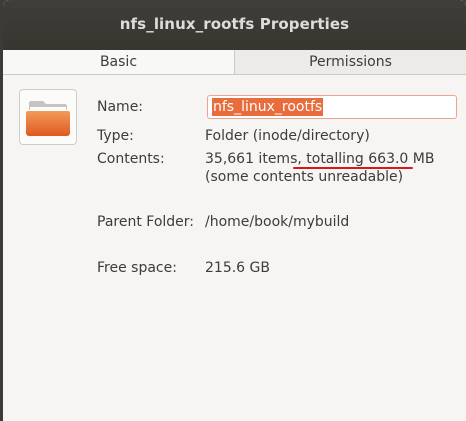  I want to click on tab-bar: Basic Permissions, so click(234, 62).